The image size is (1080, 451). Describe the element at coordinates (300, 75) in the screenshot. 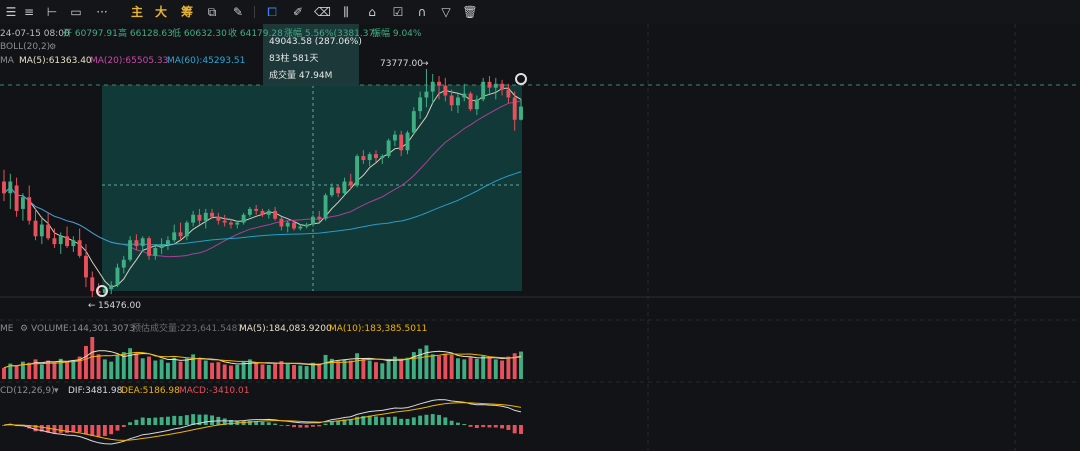

I see `measure-volume: 成交量 47.94M` at that location.